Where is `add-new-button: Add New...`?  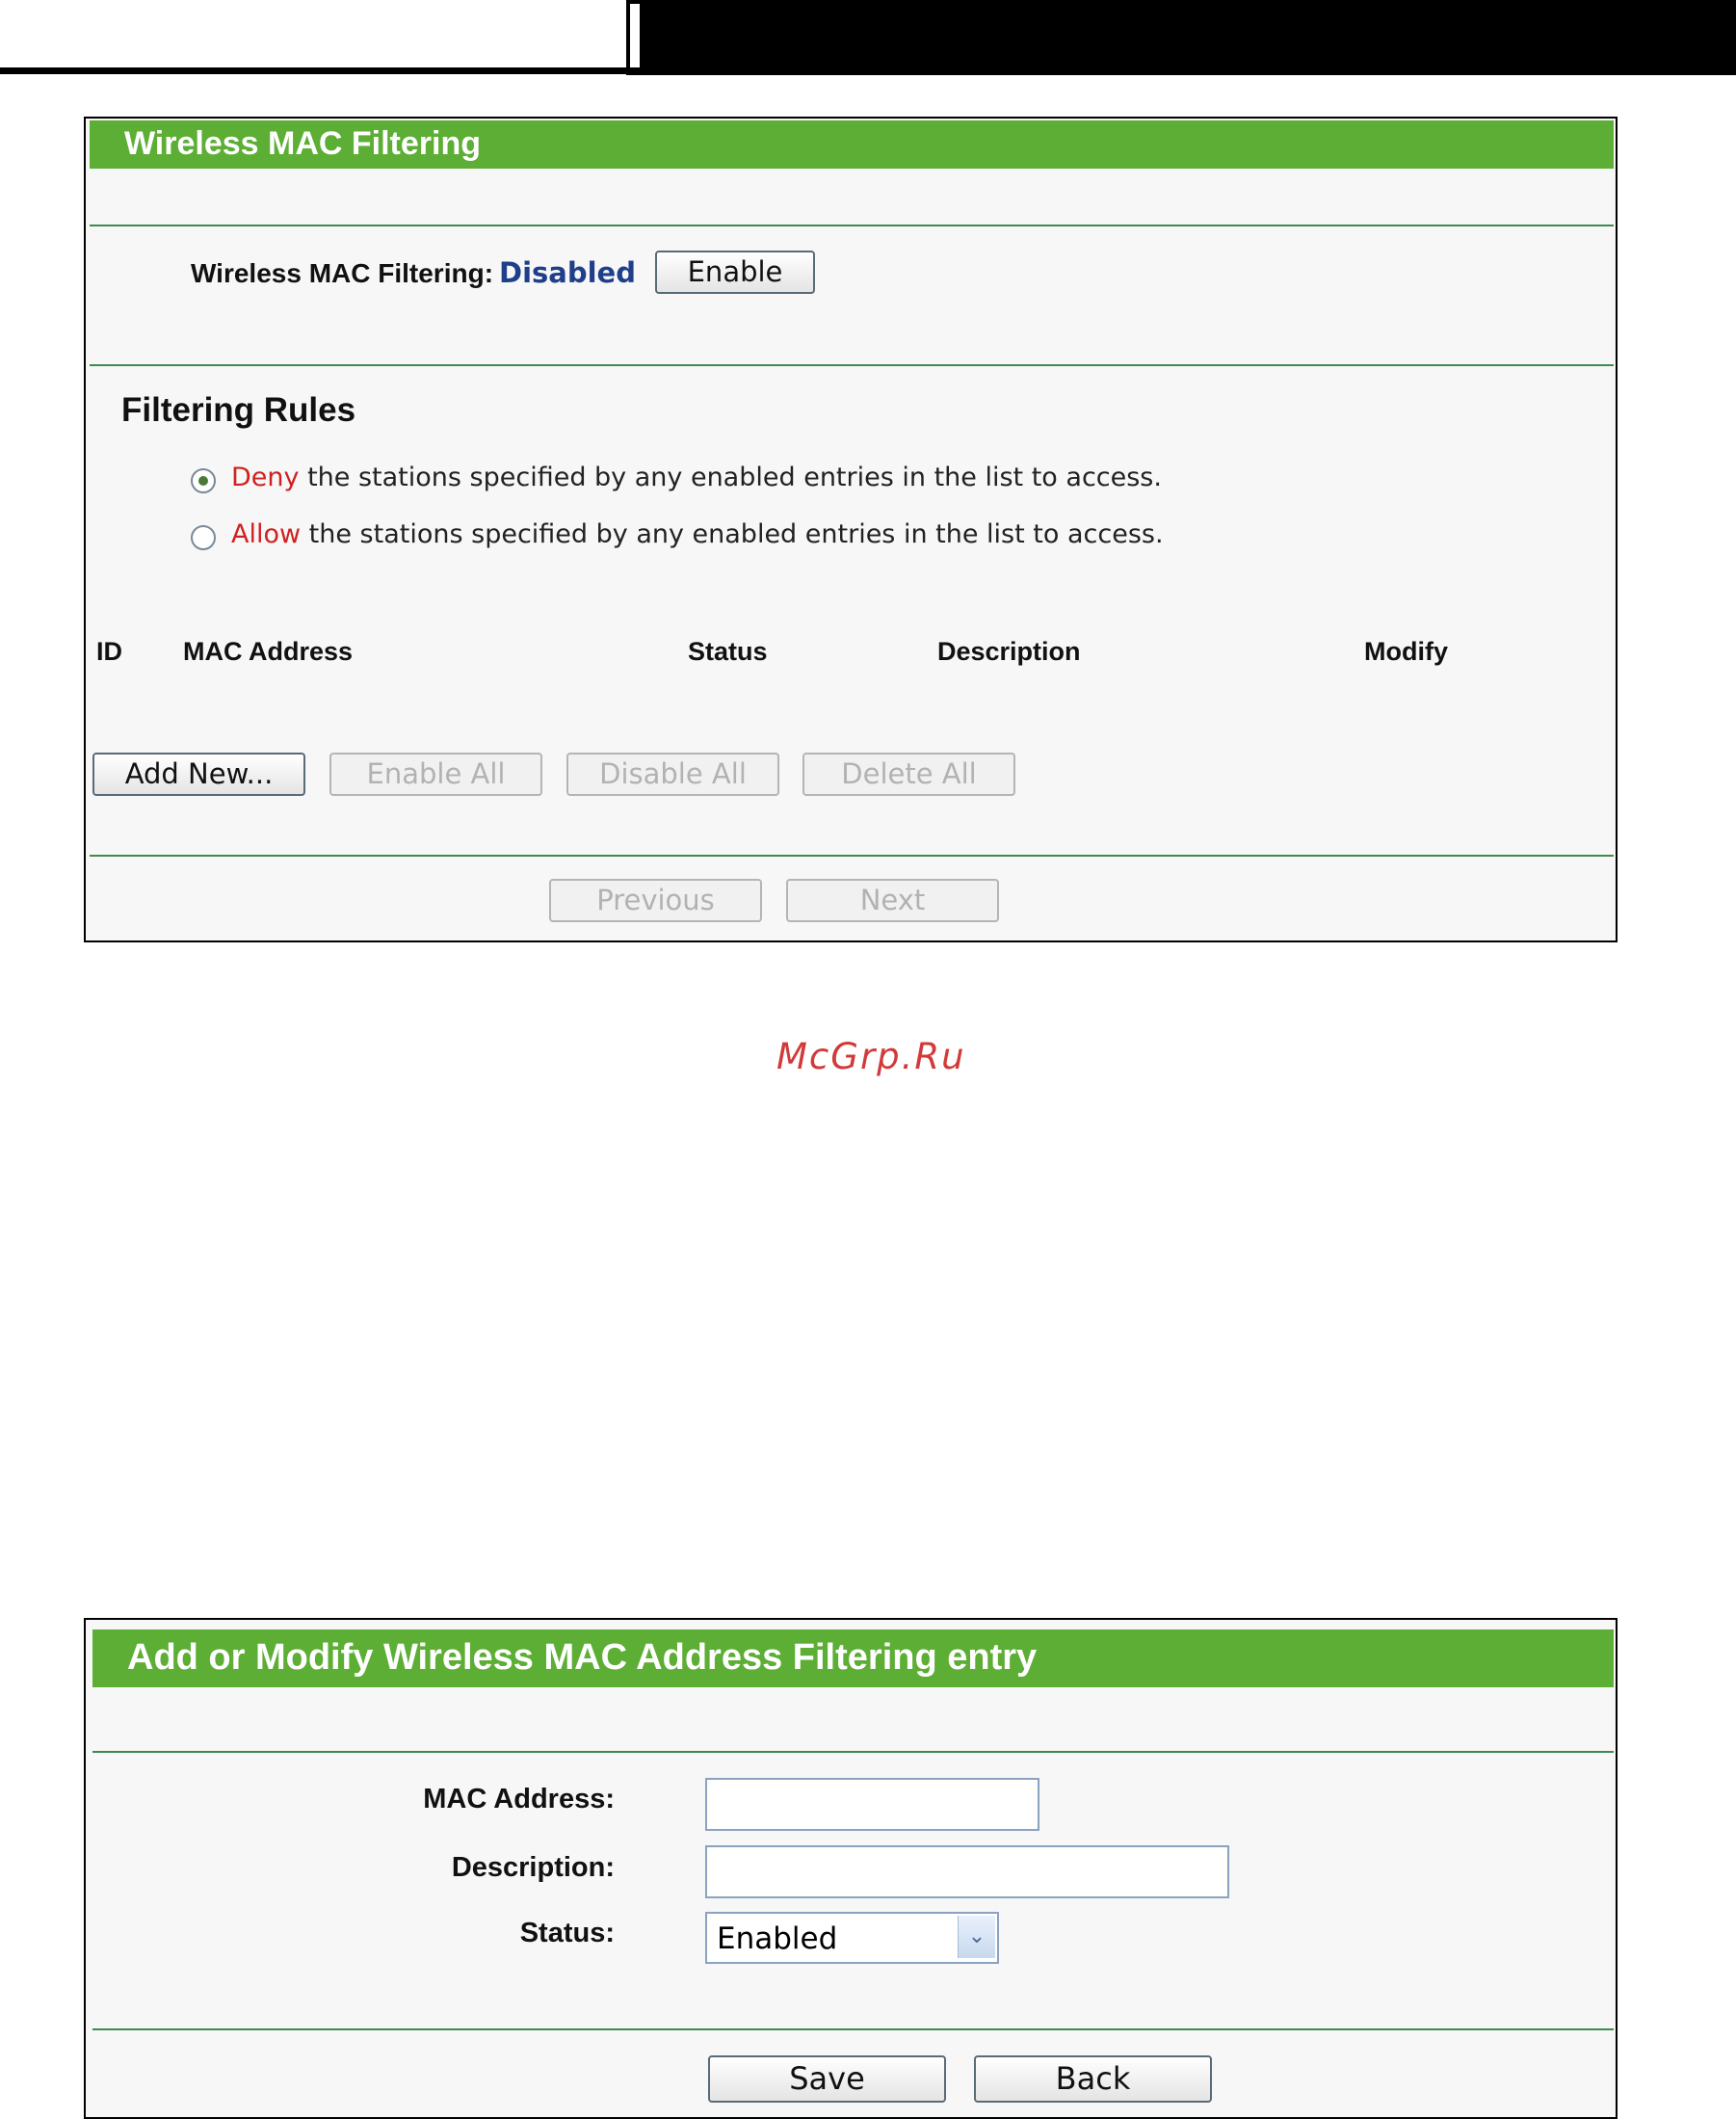 add-new-button: Add New... is located at coordinates (198, 774).